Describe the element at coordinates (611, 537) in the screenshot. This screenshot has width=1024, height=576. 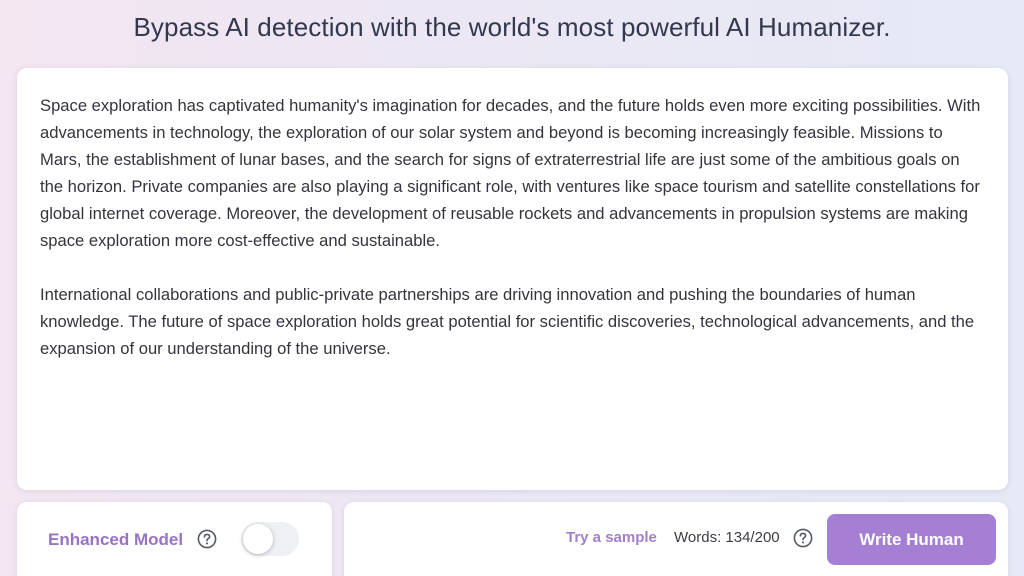
I see `try-sample-link: Try a sample` at that location.